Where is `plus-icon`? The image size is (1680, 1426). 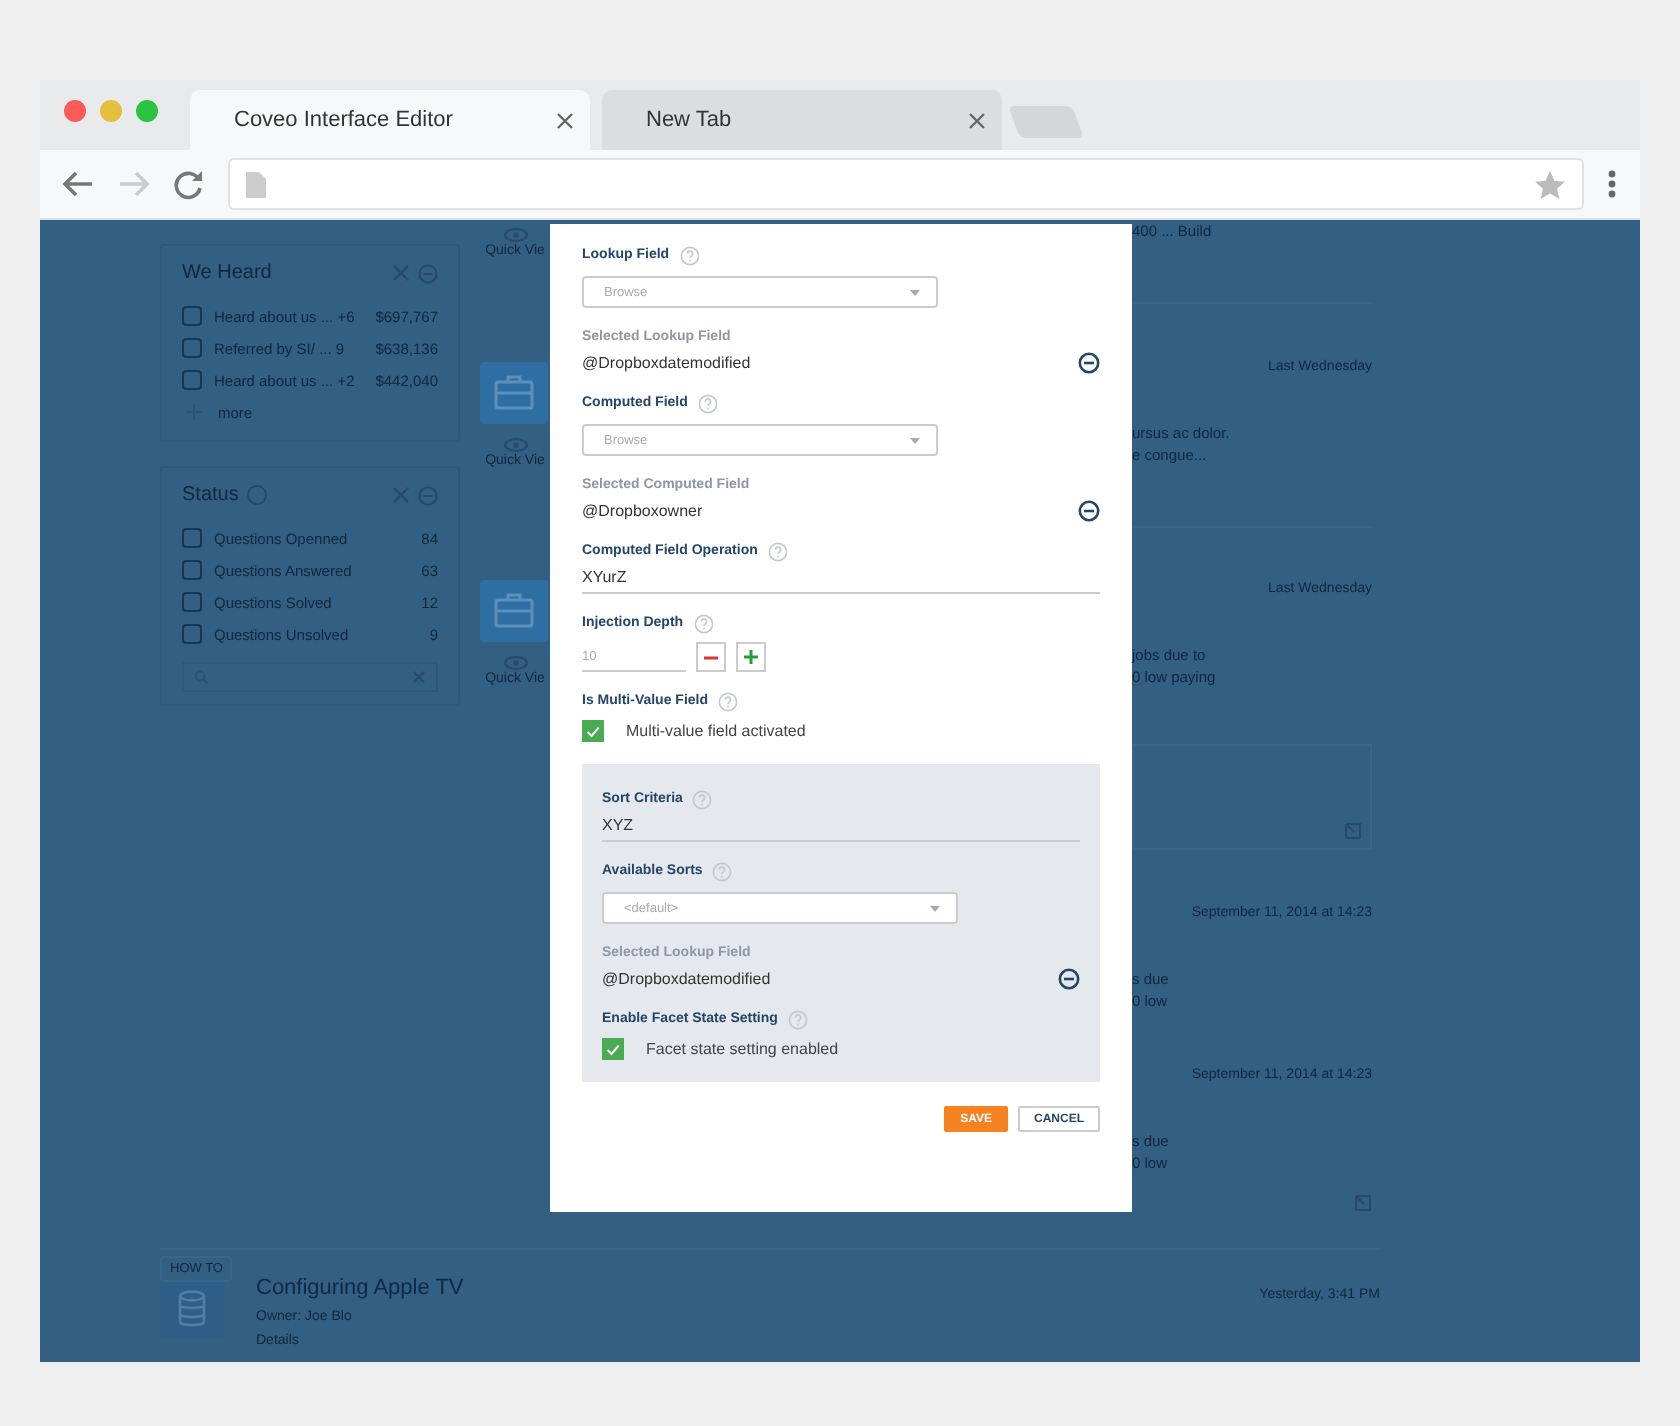 plus-icon is located at coordinates (751, 657).